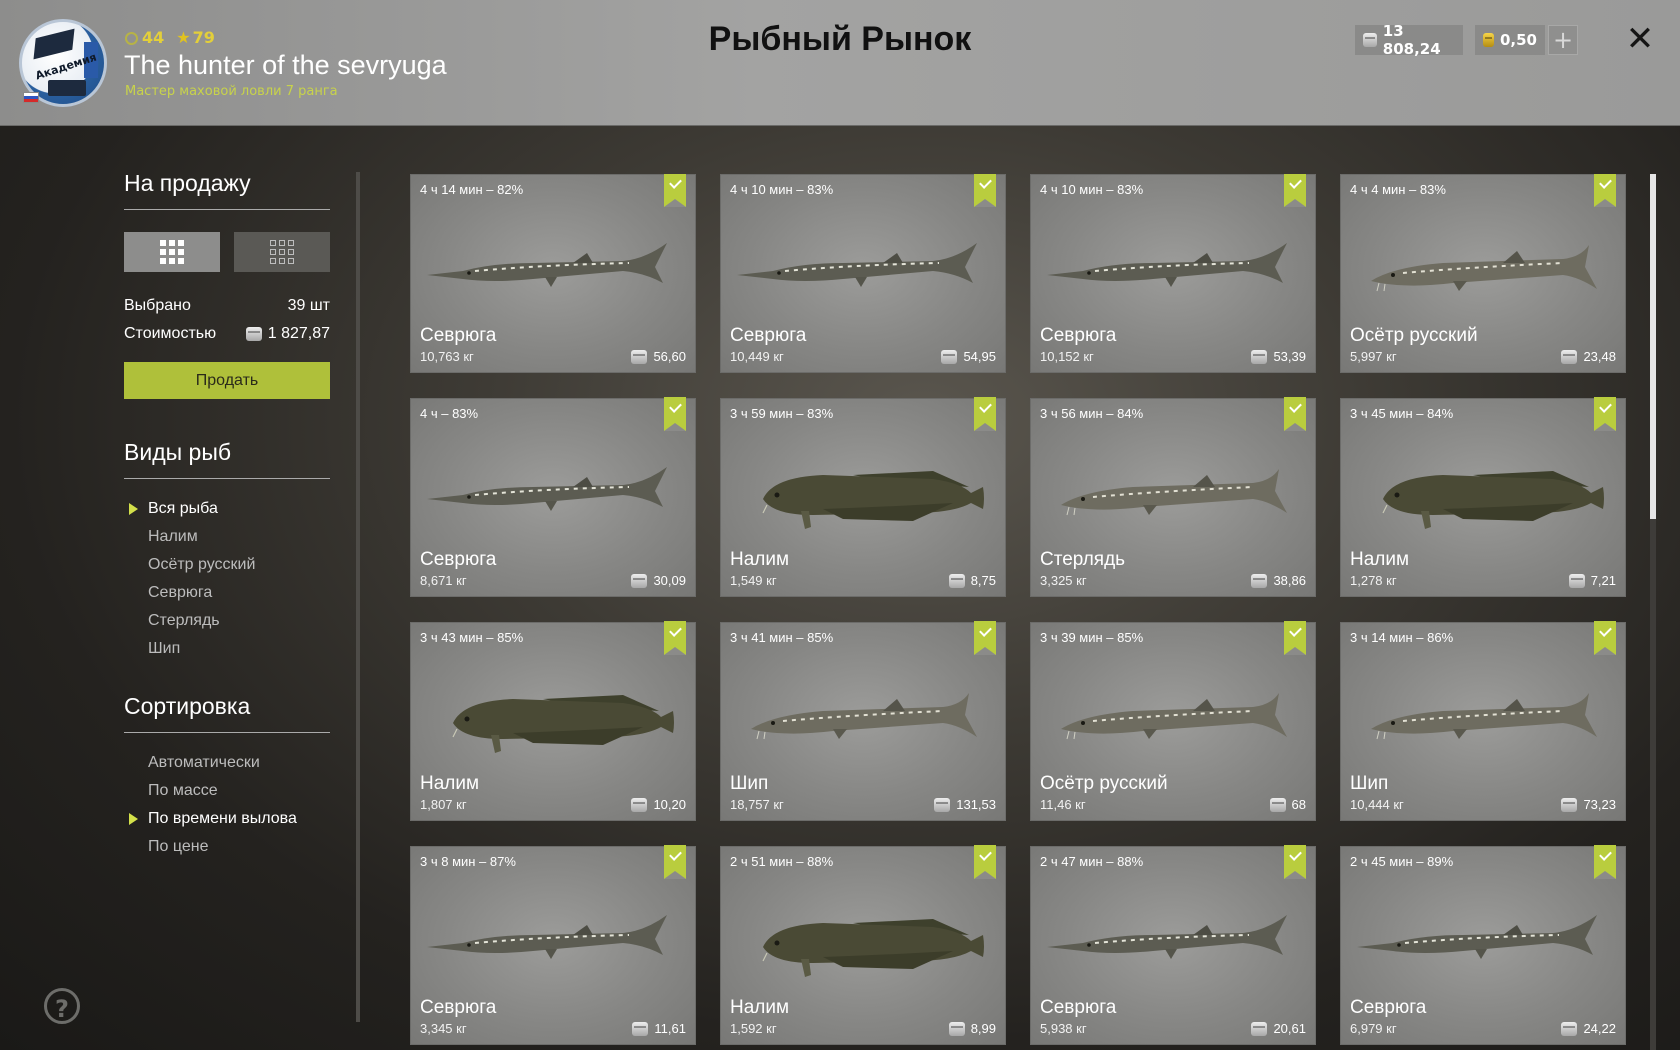  What do you see at coordinates (1298, 804) in the screenshot?
I see `fish-price-value: 68` at bounding box center [1298, 804].